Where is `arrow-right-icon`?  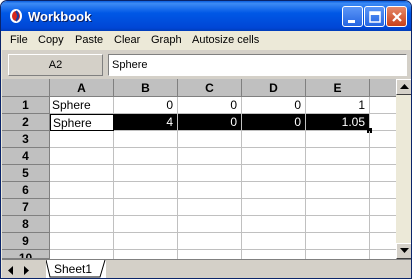 arrow-right-icon is located at coordinates (26, 270).